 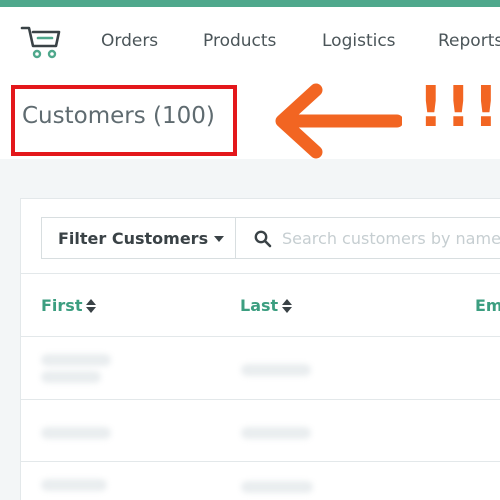 What do you see at coordinates (338, 121) in the screenshot?
I see `arrow-left-icon` at bounding box center [338, 121].